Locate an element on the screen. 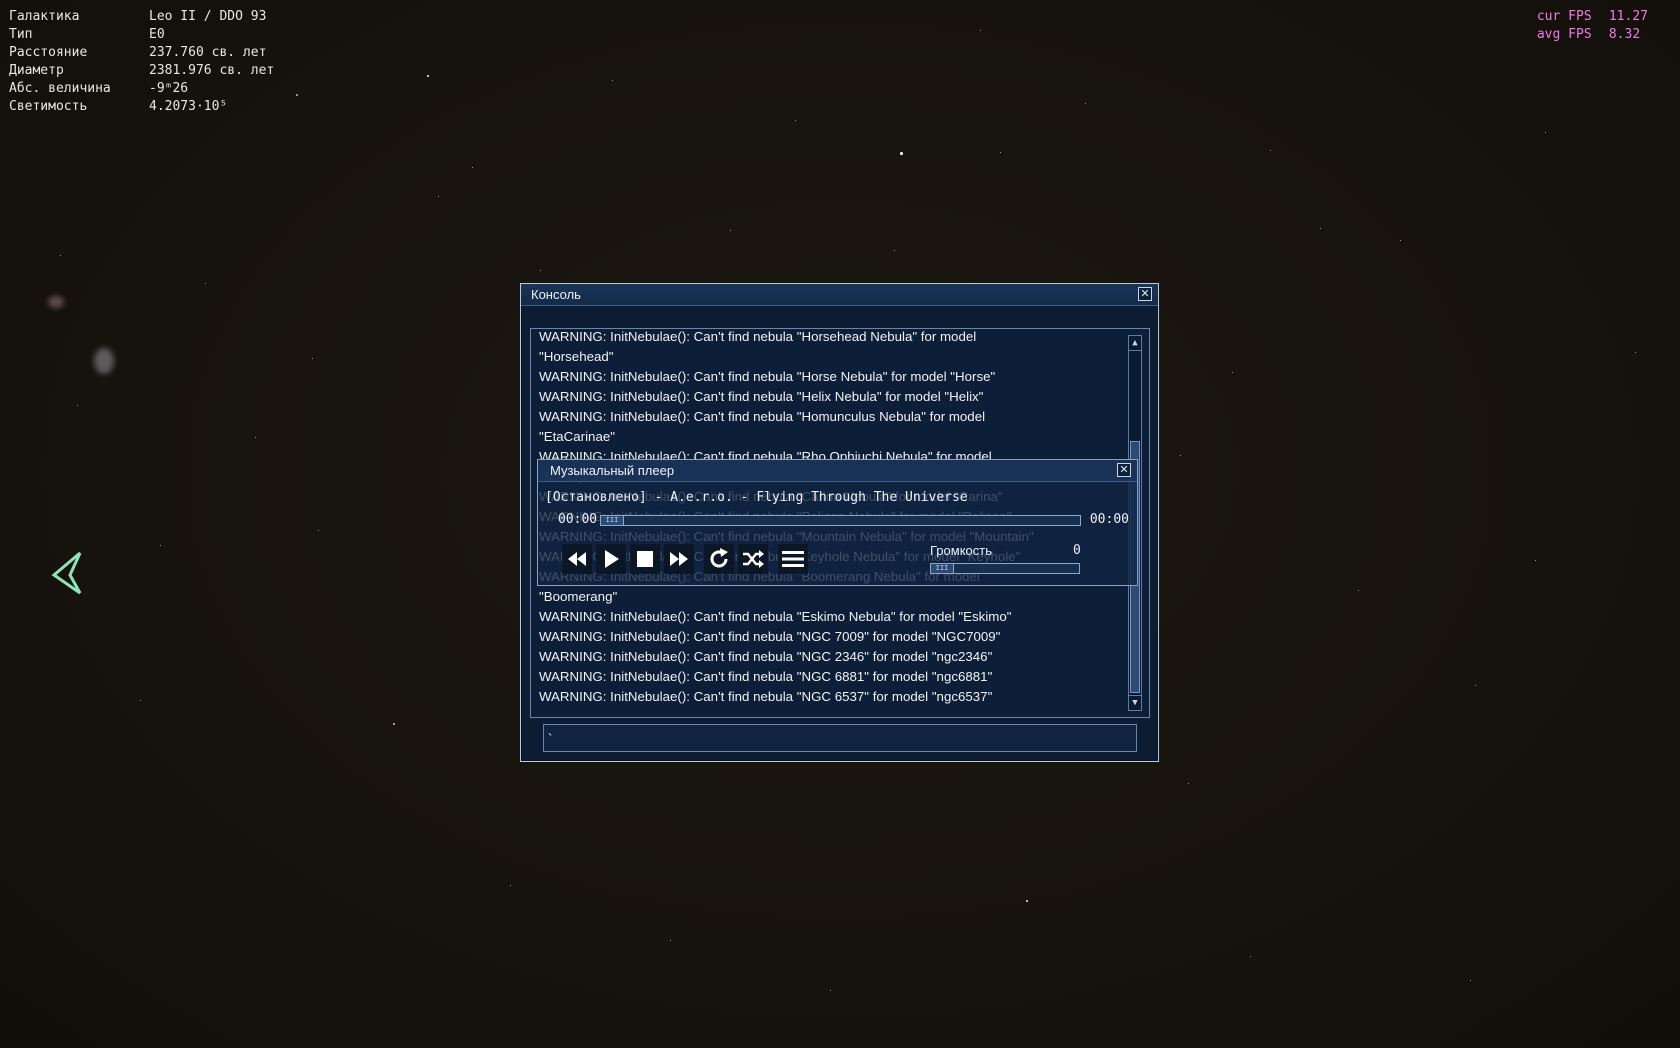 This screenshot has height=1048, width=1680. info-row: Диаметр 2381.976 св. лет is located at coordinates (141, 71).